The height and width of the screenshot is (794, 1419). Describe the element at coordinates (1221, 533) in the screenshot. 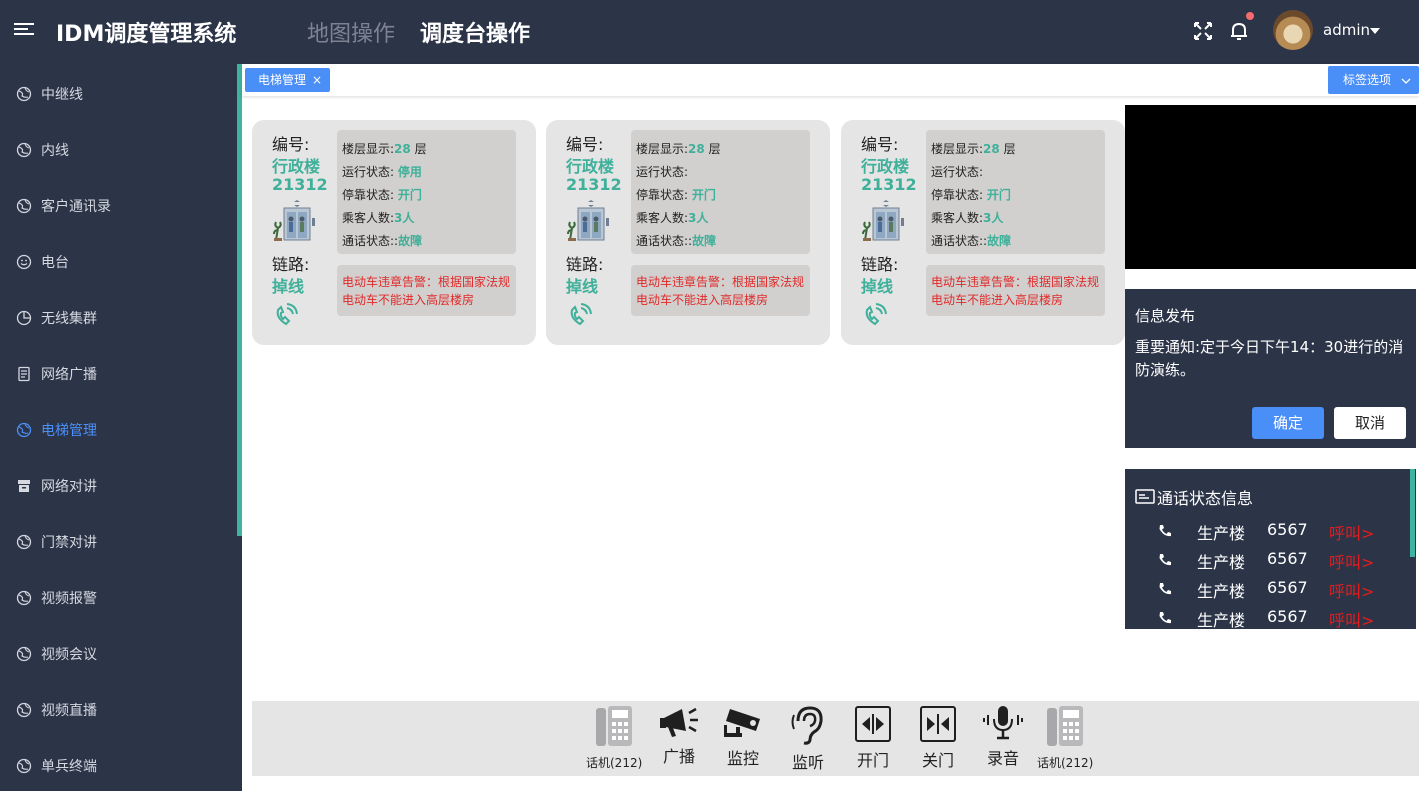

I see `call-building: 生产楼` at that location.